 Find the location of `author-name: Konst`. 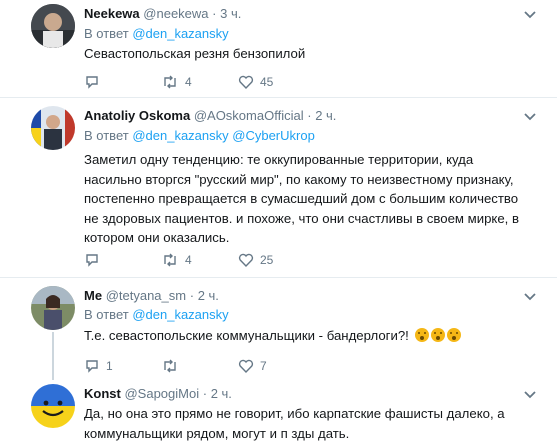

author-name: Konst is located at coordinates (102, 393).